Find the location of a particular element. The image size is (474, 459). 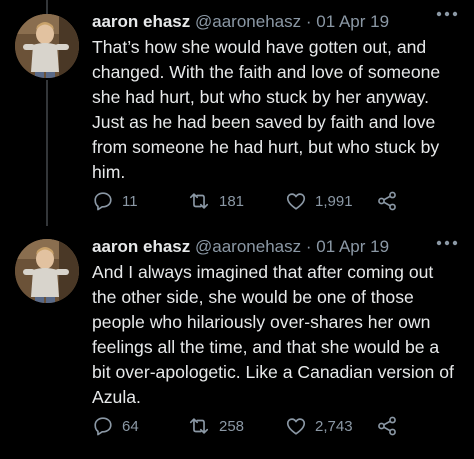

retweet-count: 258 is located at coordinates (232, 426).